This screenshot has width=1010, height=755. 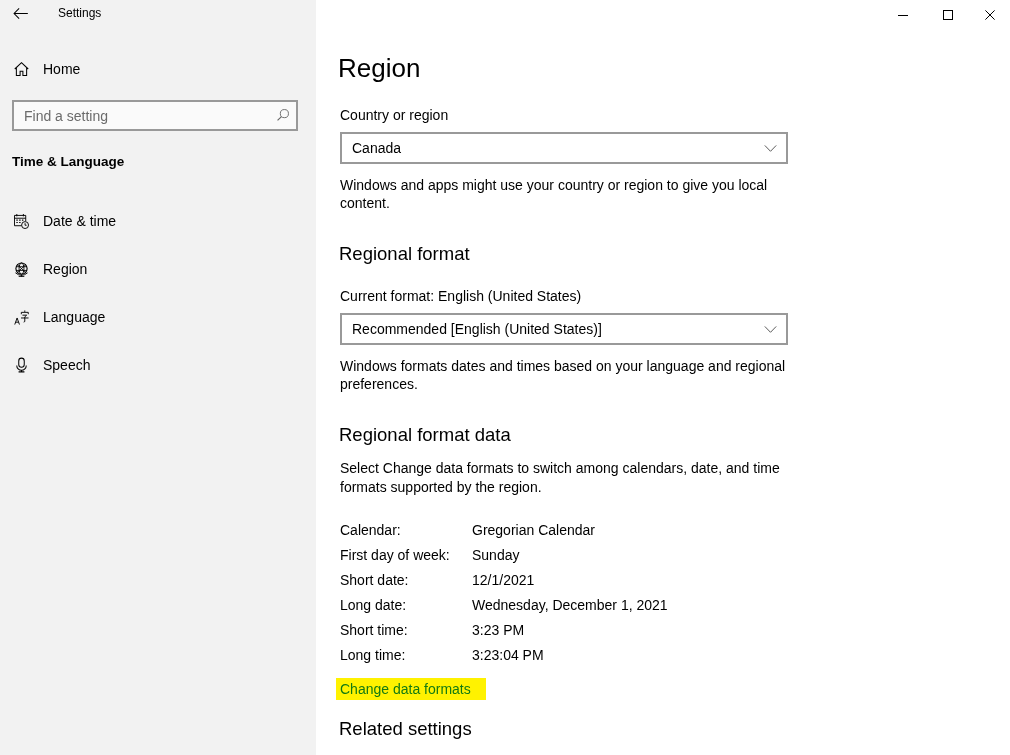 What do you see at coordinates (155, 115) in the screenshot?
I see `search-field: Find a setting` at bounding box center [155, 115].